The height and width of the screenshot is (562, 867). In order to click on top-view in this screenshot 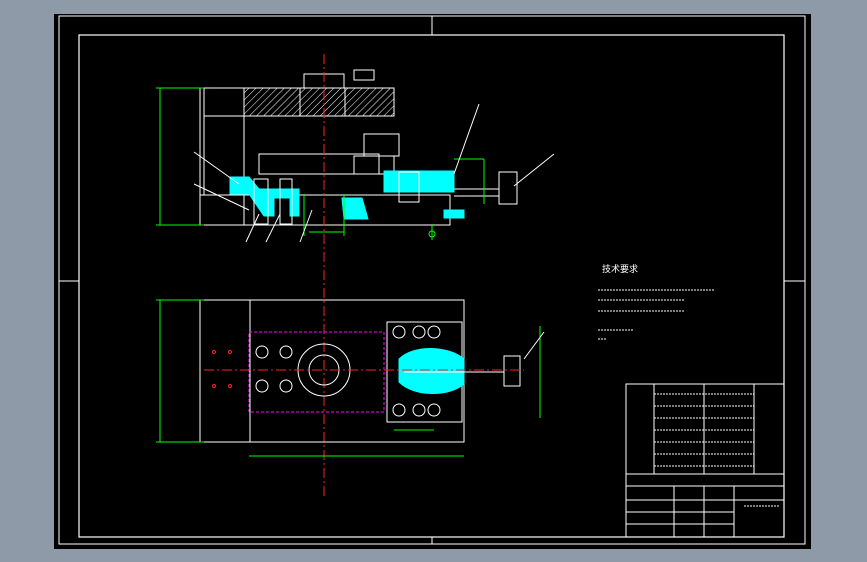, I will do `click(350, 378)`.